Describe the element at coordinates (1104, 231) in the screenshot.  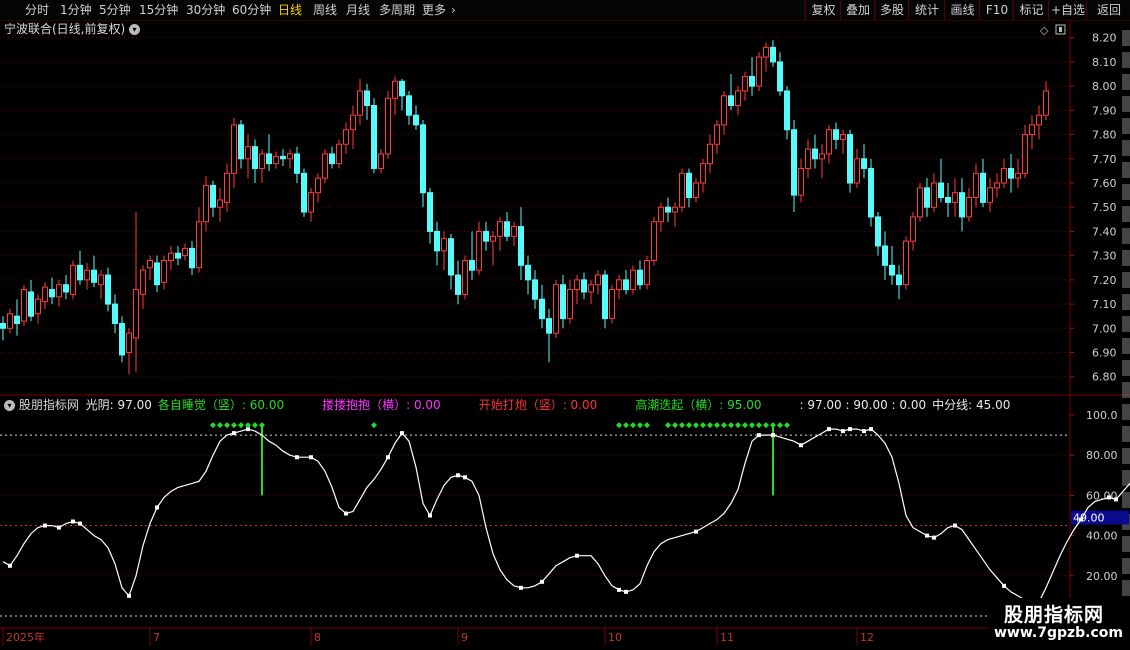
I see `price-tick-label: 7.40` at that location.